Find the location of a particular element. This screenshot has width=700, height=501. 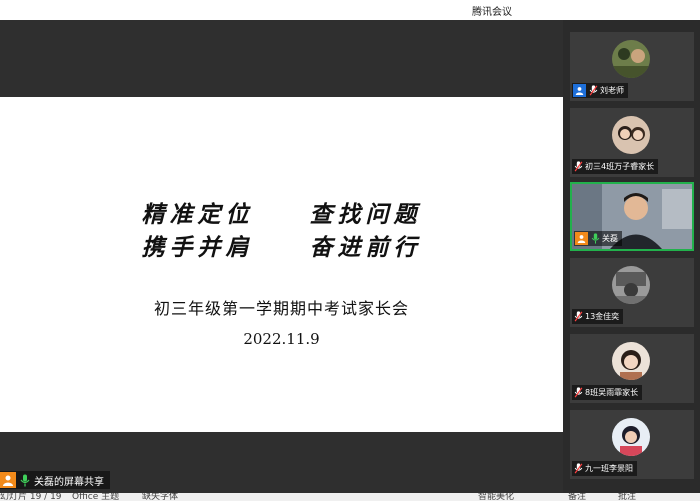

participant-name: 13金佳奕 is located at coordinates (602, 316).